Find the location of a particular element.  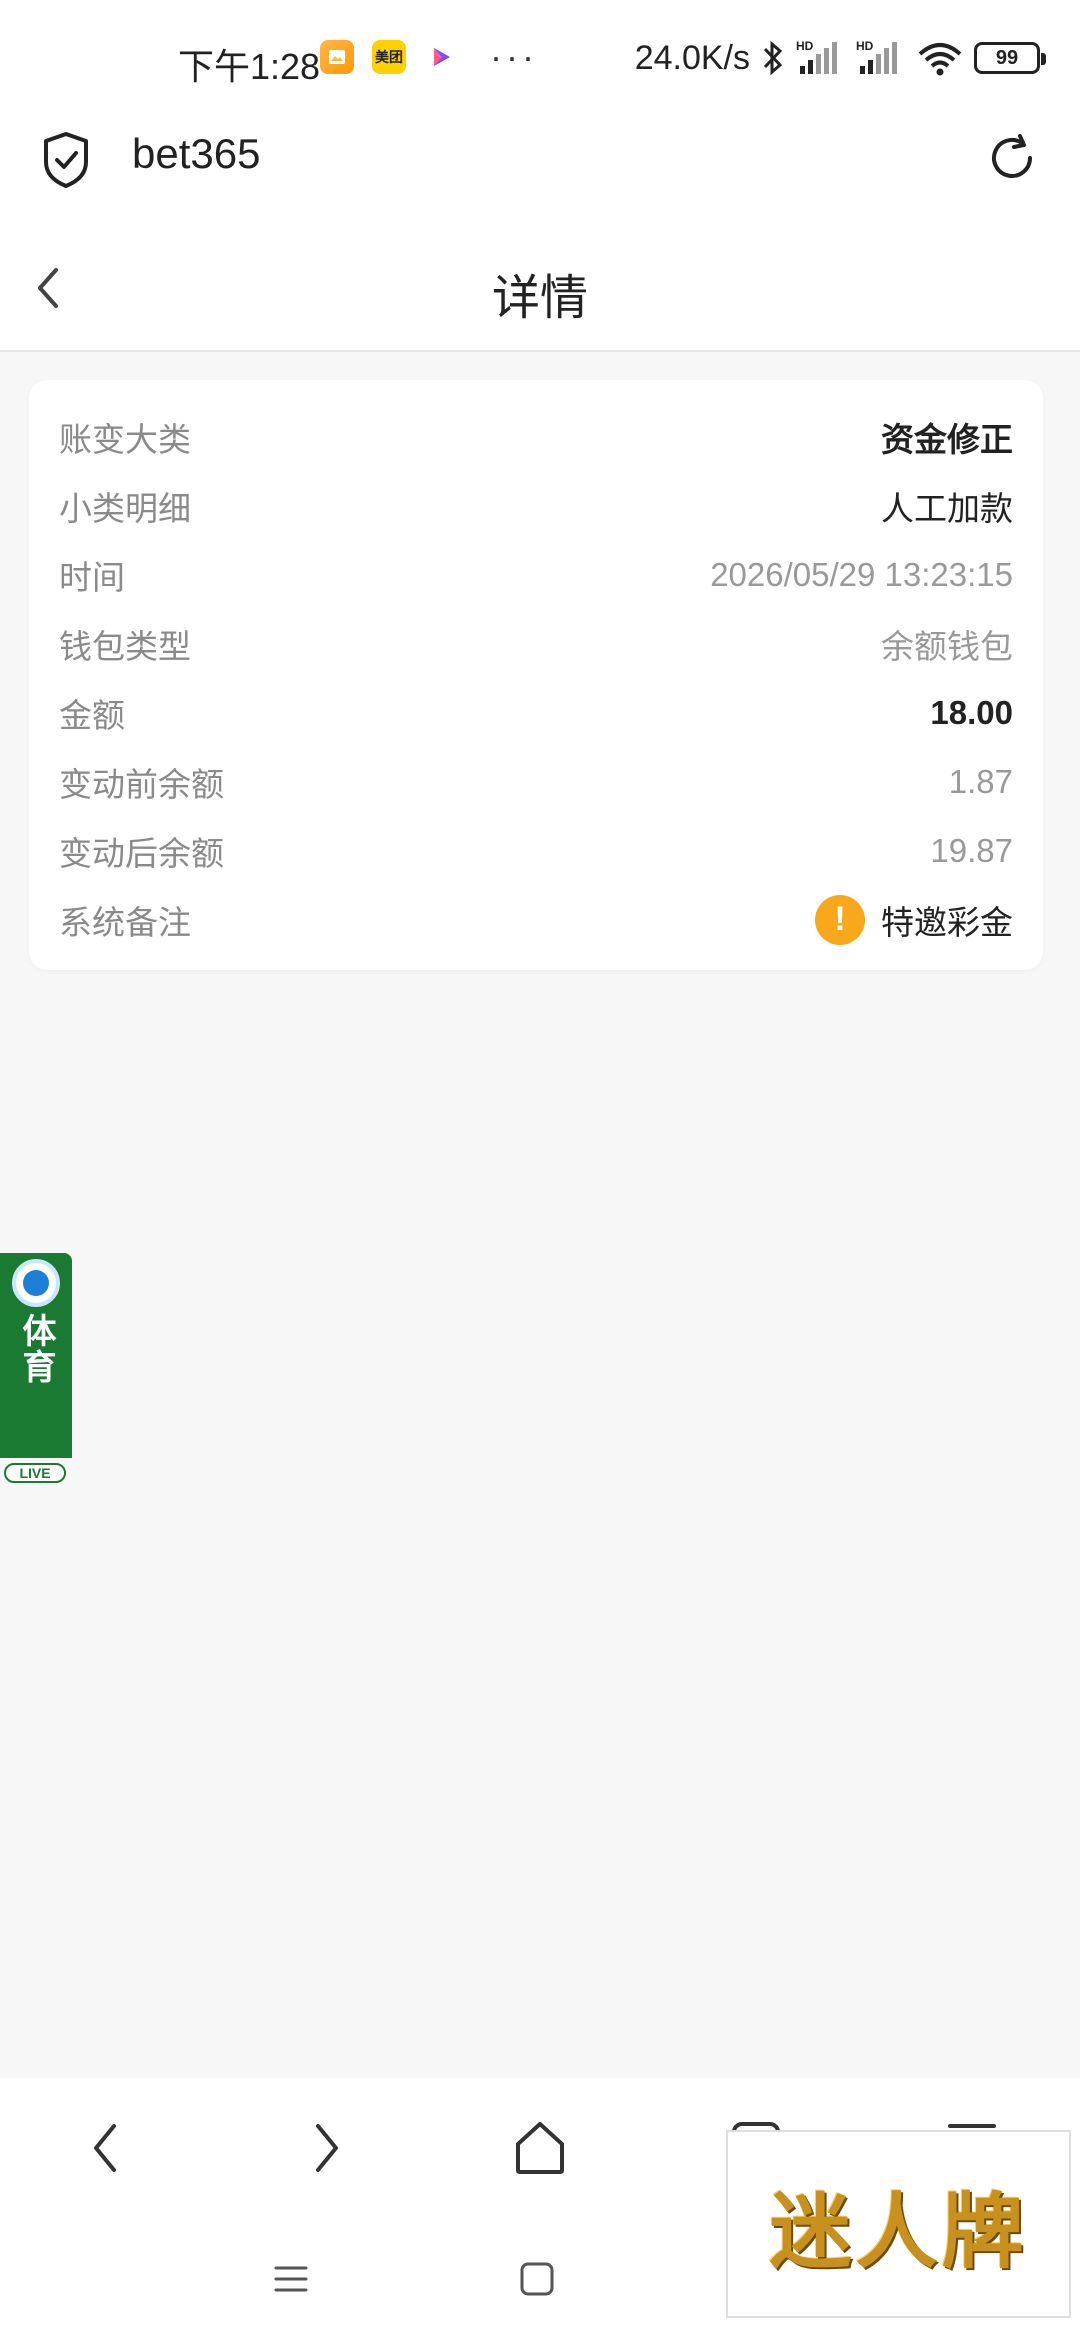

row-value: 18.00 is located at coordinates (971, 712).